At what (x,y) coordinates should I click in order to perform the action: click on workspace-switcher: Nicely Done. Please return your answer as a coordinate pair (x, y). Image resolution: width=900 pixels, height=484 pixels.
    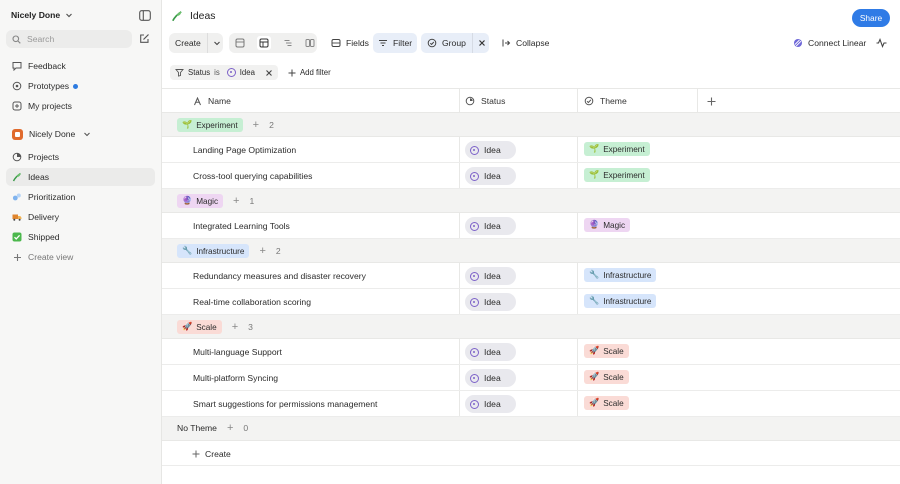
    Looking at the image, I should click on (42, 15).